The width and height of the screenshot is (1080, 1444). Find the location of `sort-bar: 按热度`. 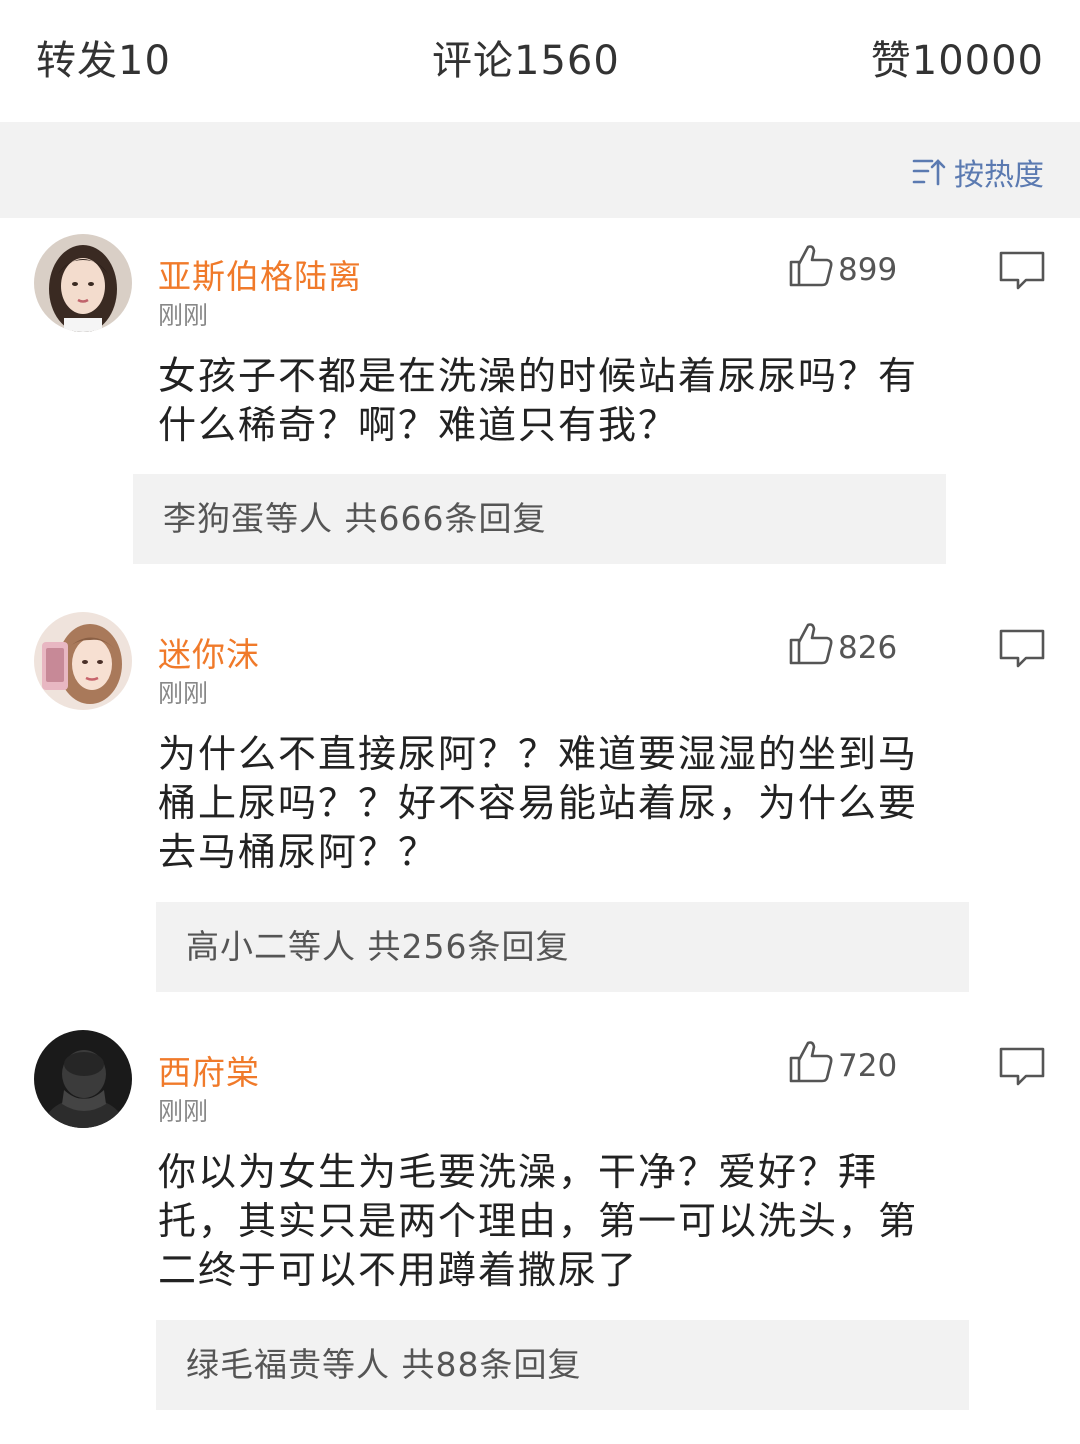

sort-bar: 按热度 is located at coordinates (540, 170).